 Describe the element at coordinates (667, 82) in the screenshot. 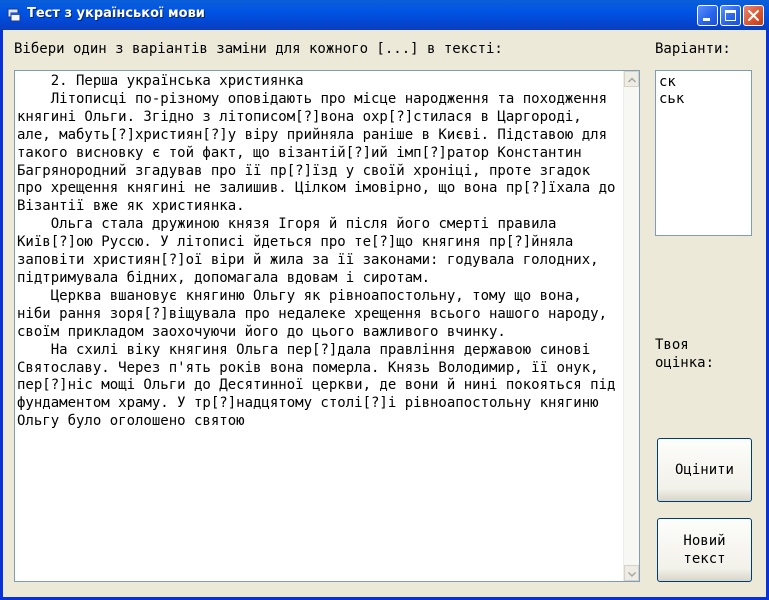

I see `list-item: ск` at that location.